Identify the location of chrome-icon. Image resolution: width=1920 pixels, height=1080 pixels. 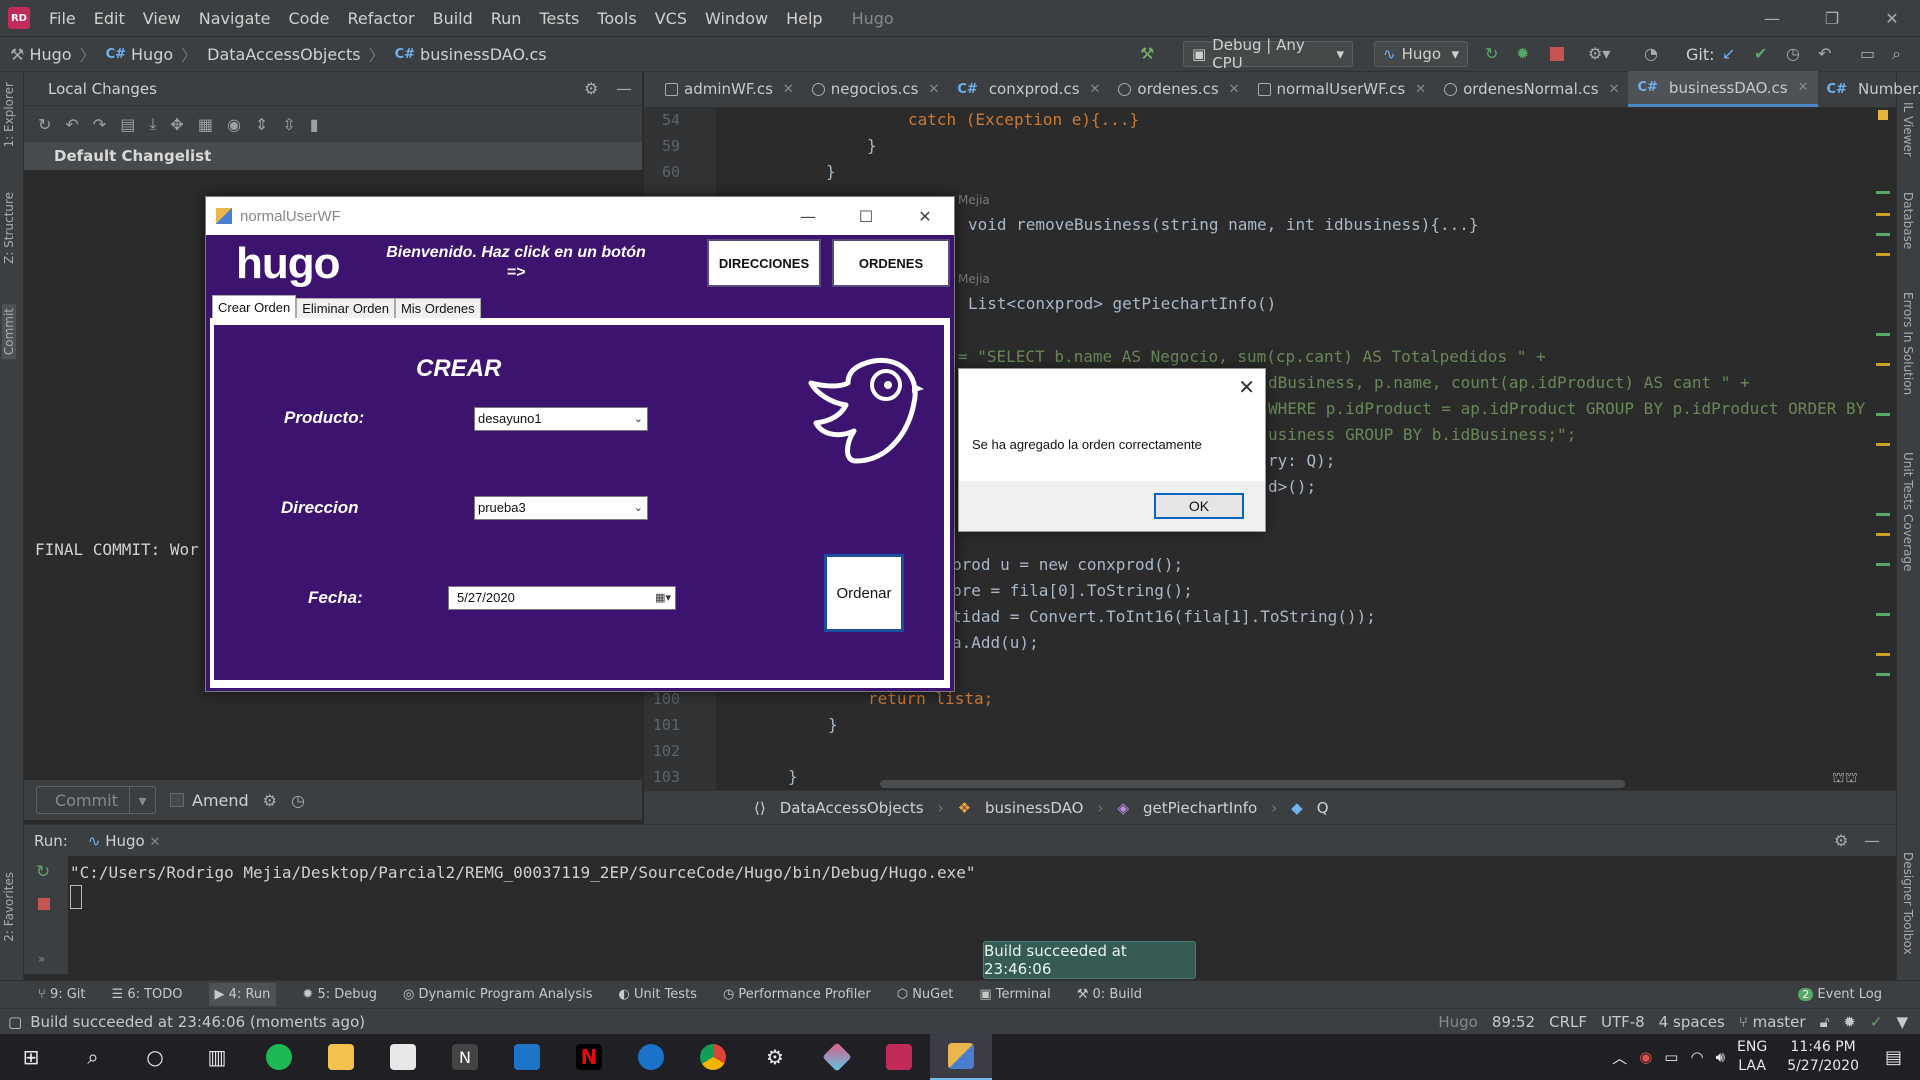
(713, 1057).